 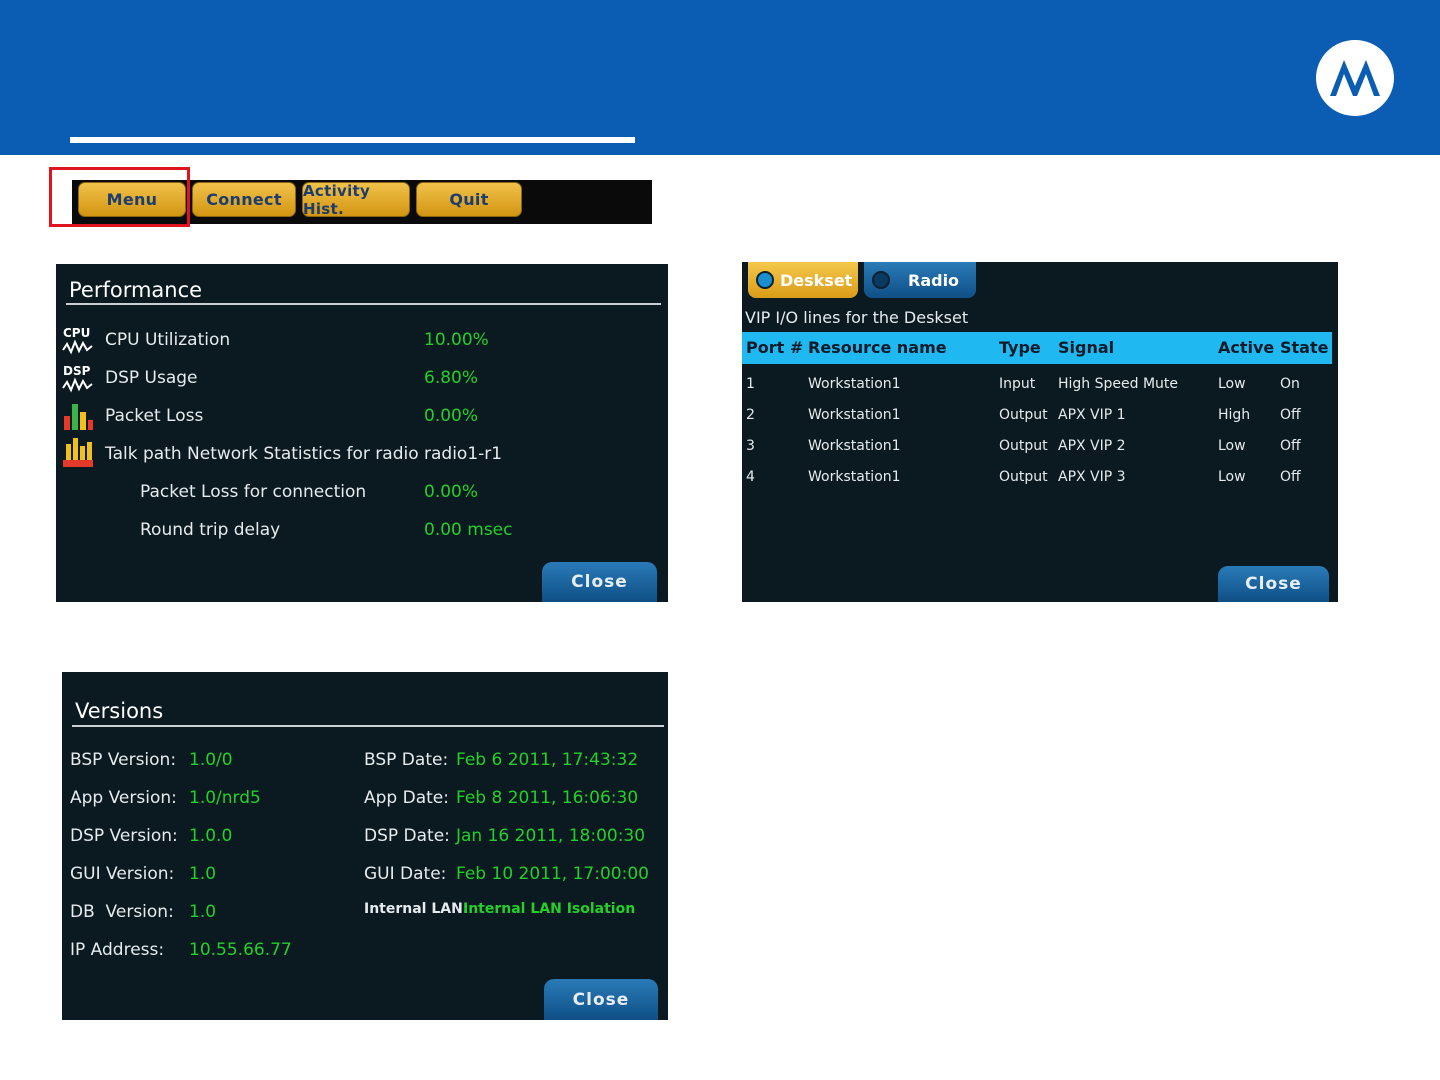 I want to click on table-row: 4 Workstation1 Output APX VIP 3 Low Off, so click(x=1037, y=480).